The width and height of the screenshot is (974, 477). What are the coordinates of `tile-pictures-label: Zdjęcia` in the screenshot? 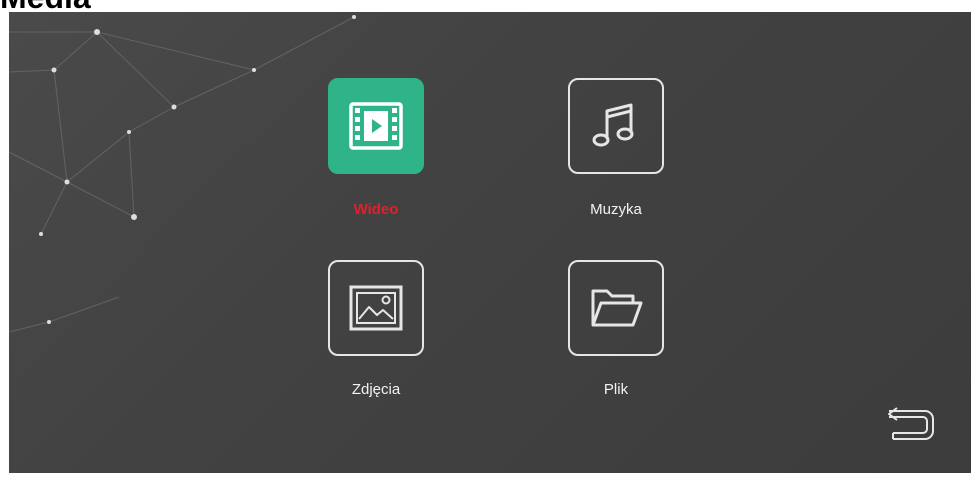 It's located at (376, 389).